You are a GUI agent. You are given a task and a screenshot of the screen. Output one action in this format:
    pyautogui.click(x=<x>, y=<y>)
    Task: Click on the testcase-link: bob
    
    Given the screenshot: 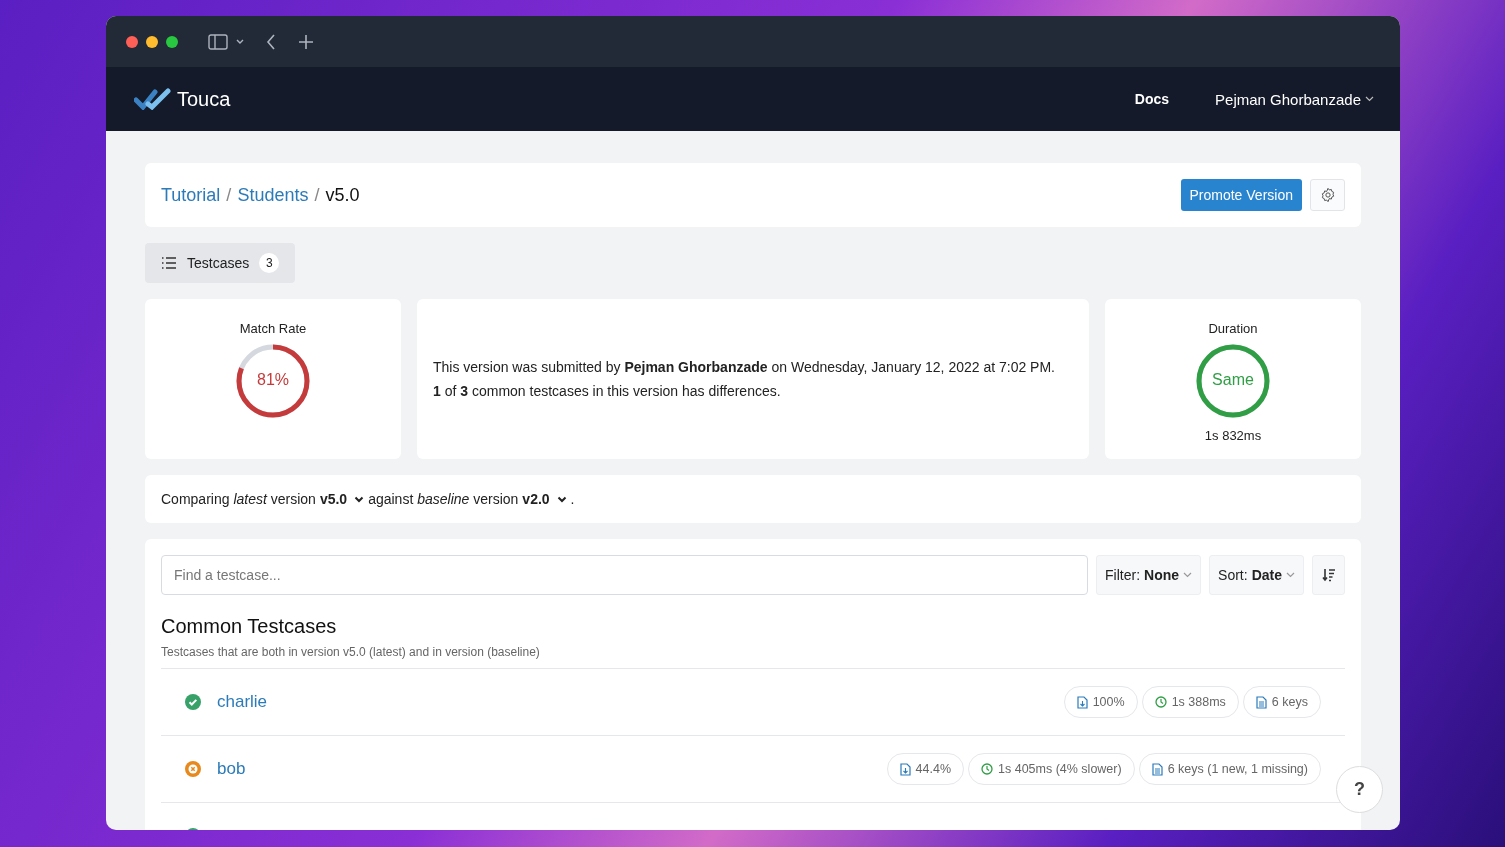 What is the action you would take?
    pyautogui.click(x=231, y=769)
    